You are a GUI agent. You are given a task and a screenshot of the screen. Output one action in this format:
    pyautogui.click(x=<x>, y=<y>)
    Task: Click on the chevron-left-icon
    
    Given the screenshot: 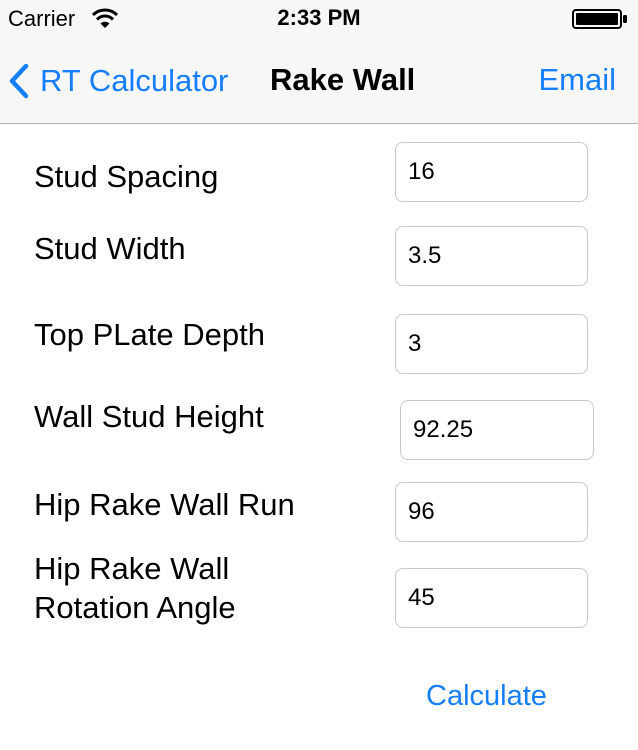 What is the action you would take?
    pyautogui.click(x=19, y=81)
    